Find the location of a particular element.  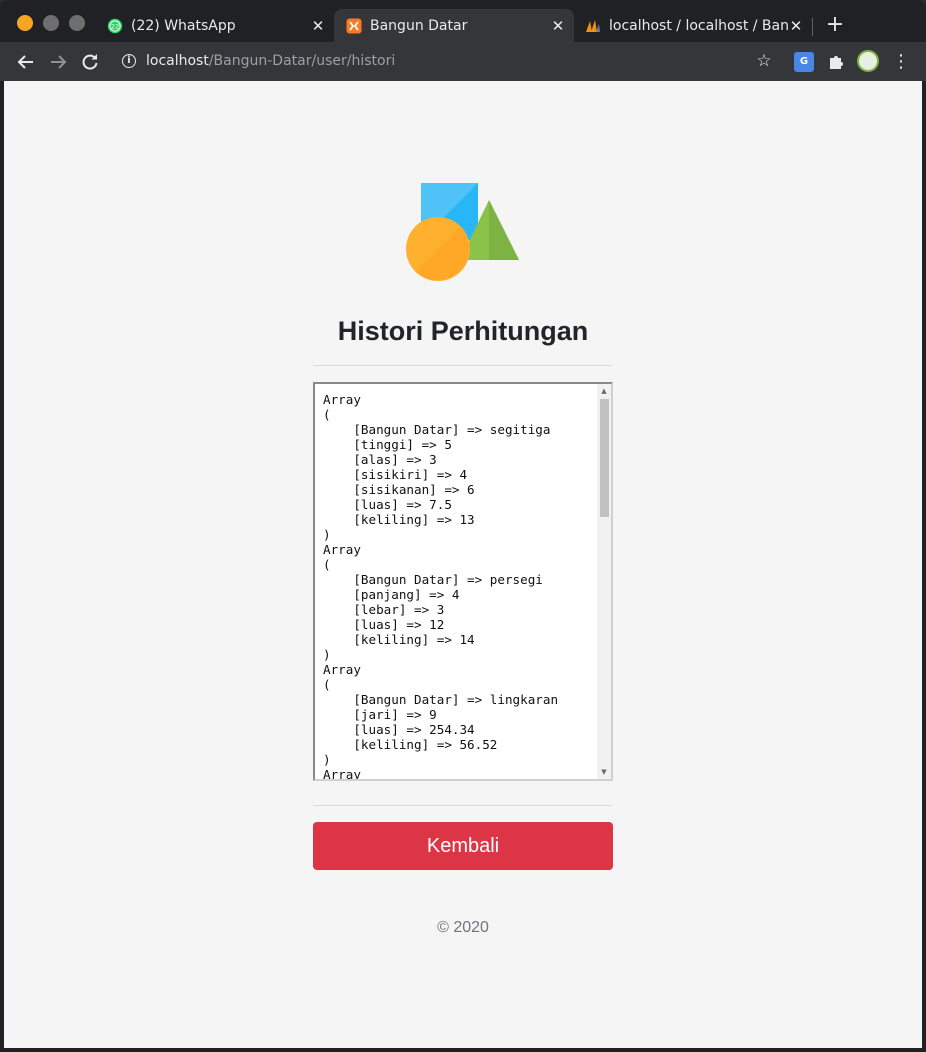

tab-title: (22) WhatsApp is located at coordinates (183, 25).